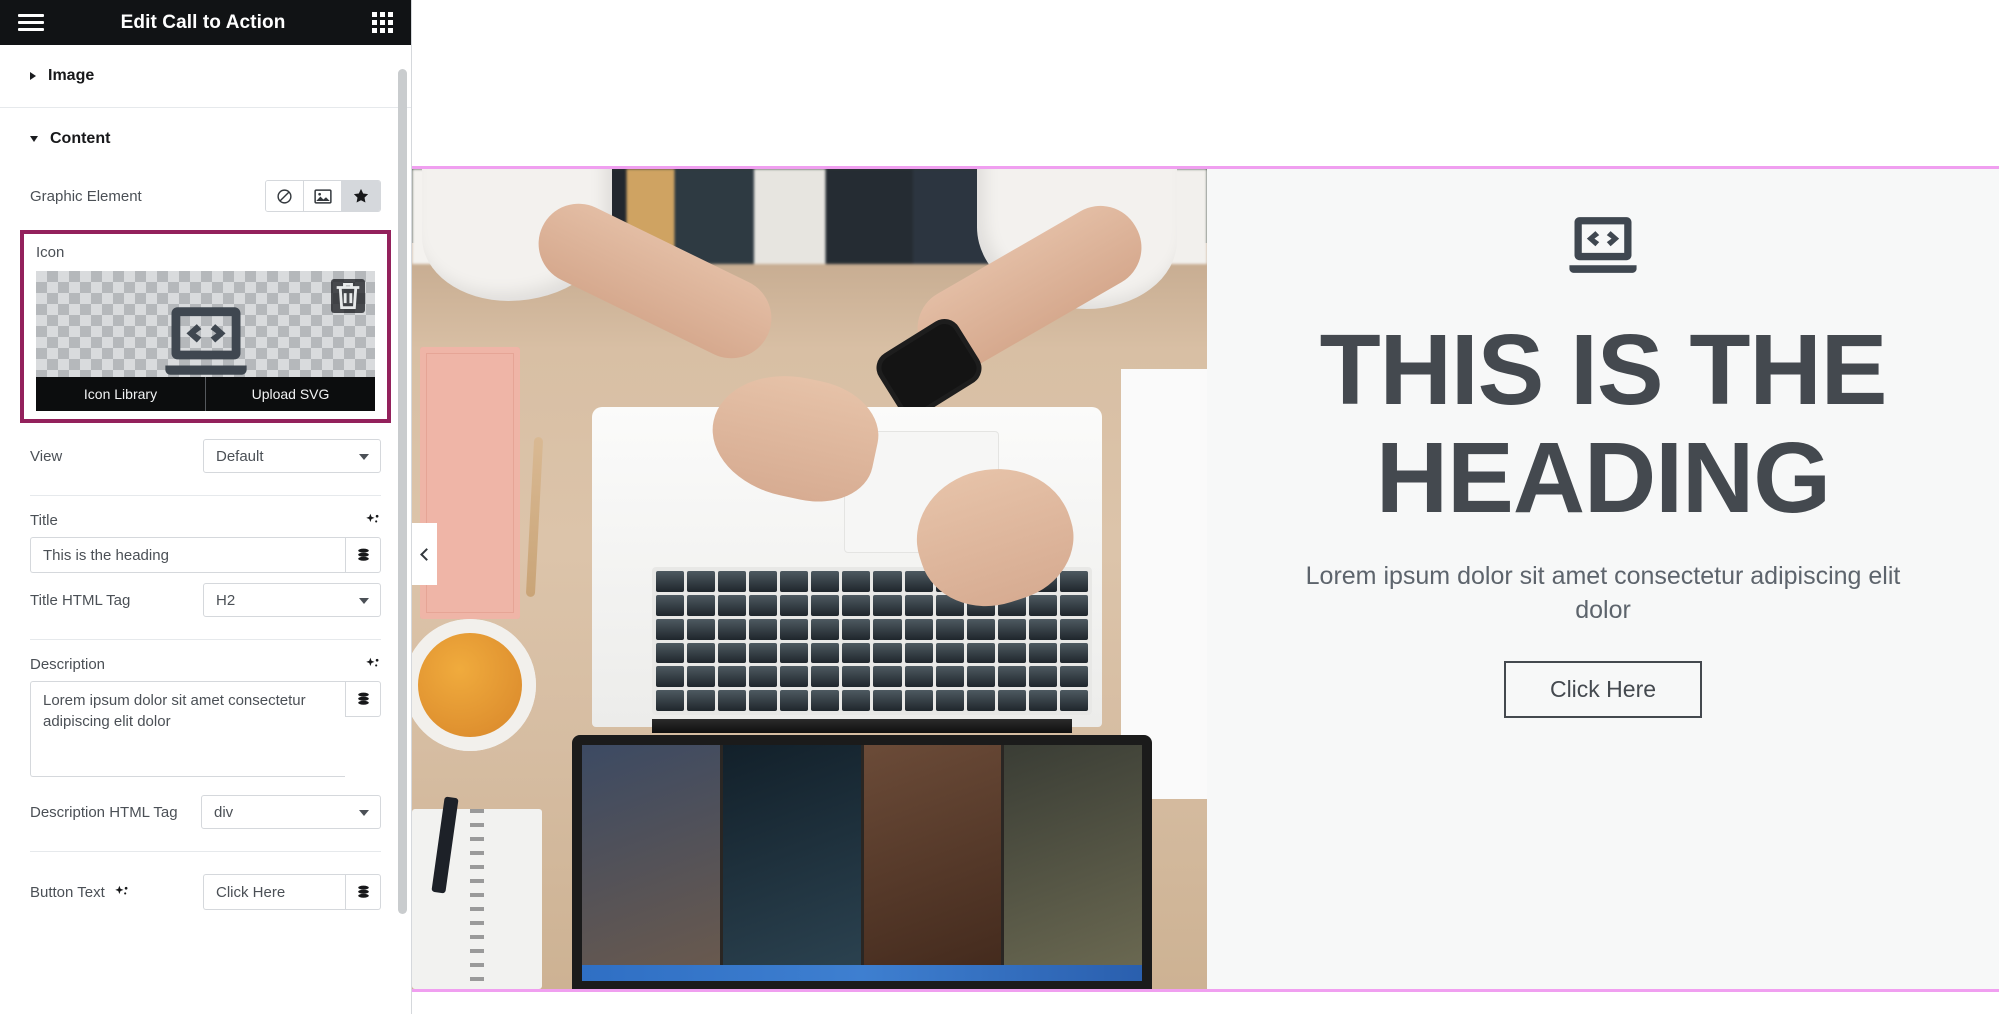  I want to click on cta-laptop-code-icon, so click(1603, 247).